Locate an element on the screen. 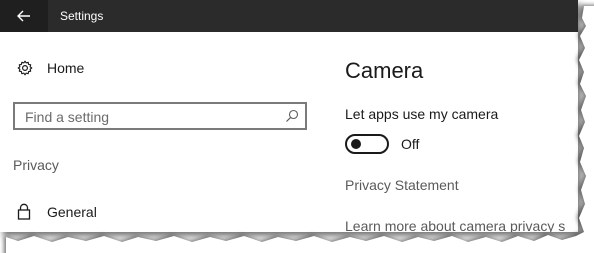 The height and width of the screenshot is (253, 594). sidebar-item-general: General is located at coordinates (57, 211).